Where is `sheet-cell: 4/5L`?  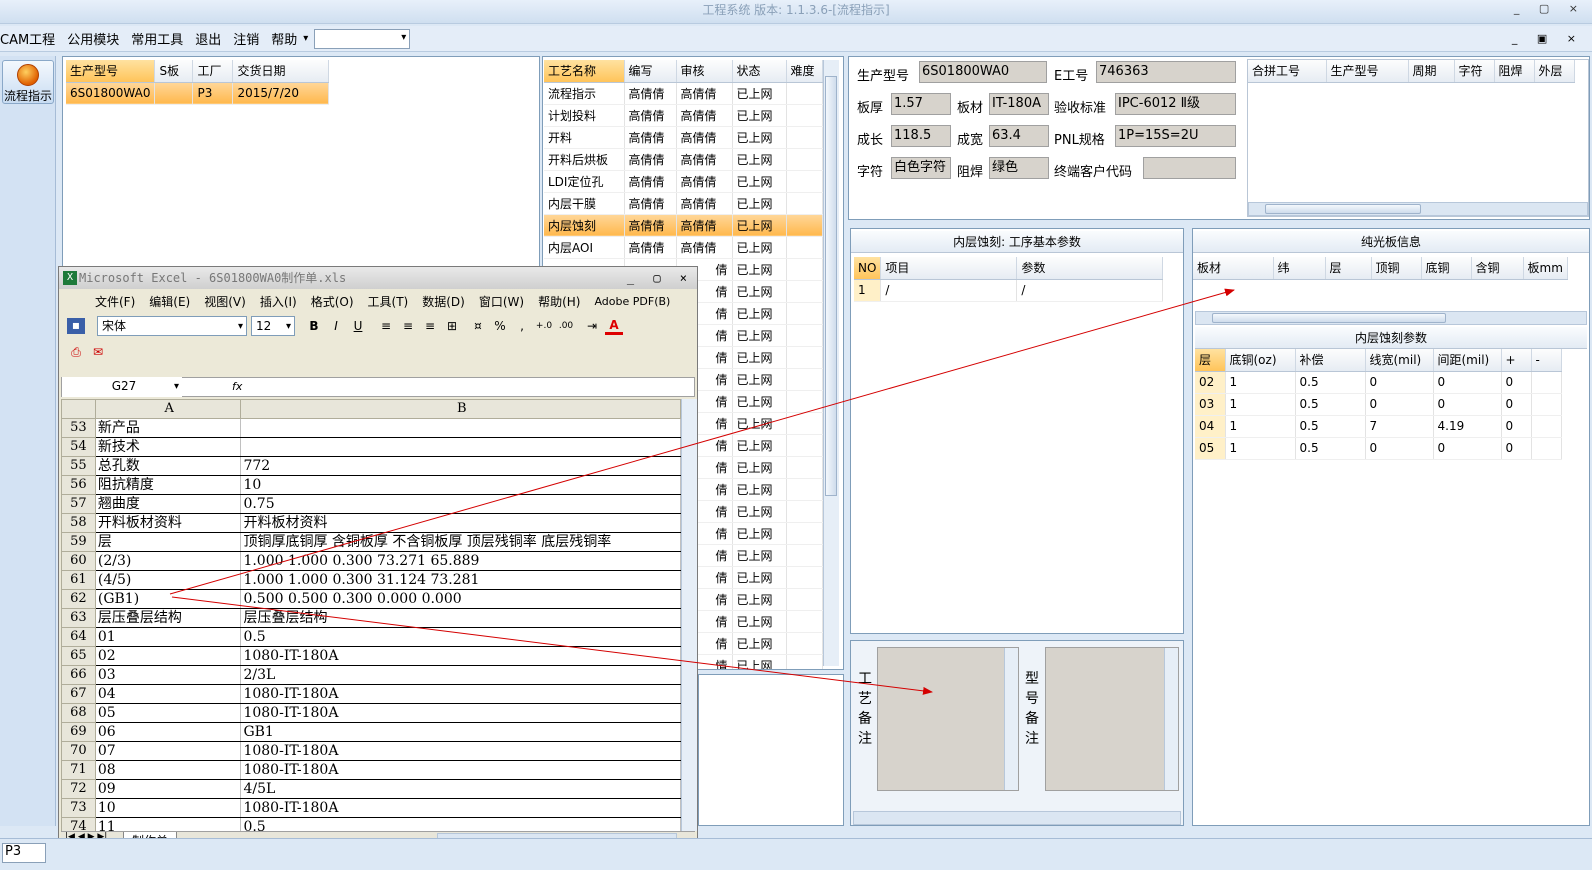
sheet-cell: 4/5L is located at coordinates (460, 789).